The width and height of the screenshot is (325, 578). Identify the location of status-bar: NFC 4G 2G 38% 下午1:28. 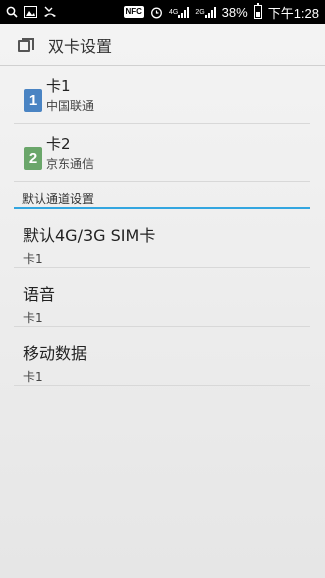
(162, 12).